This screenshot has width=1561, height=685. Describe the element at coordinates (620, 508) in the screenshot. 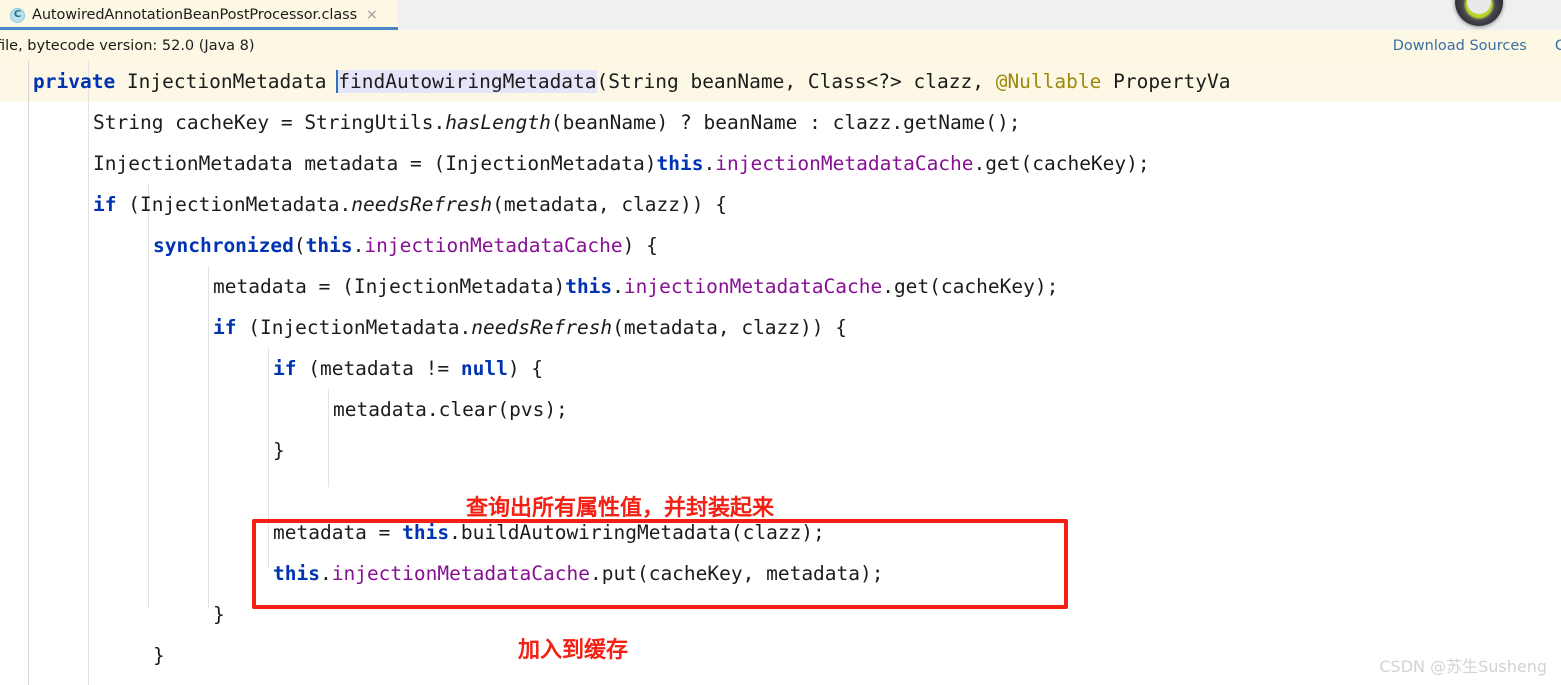

I see `annotation-note-top: 查询出所有属性值，并封装起来` at that location.